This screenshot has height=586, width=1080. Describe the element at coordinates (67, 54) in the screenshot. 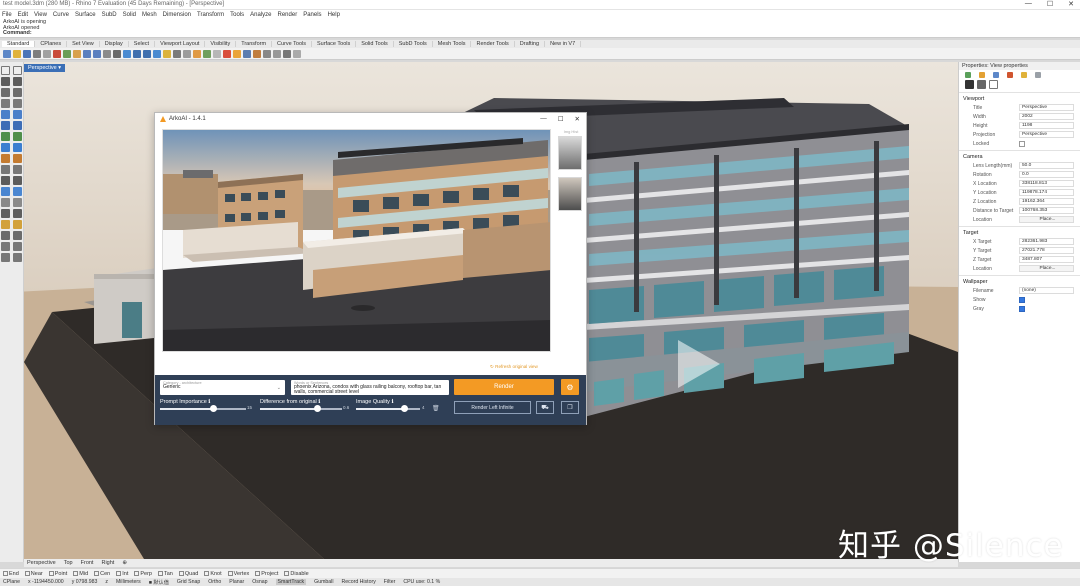

I see `copy-icon` at that location.